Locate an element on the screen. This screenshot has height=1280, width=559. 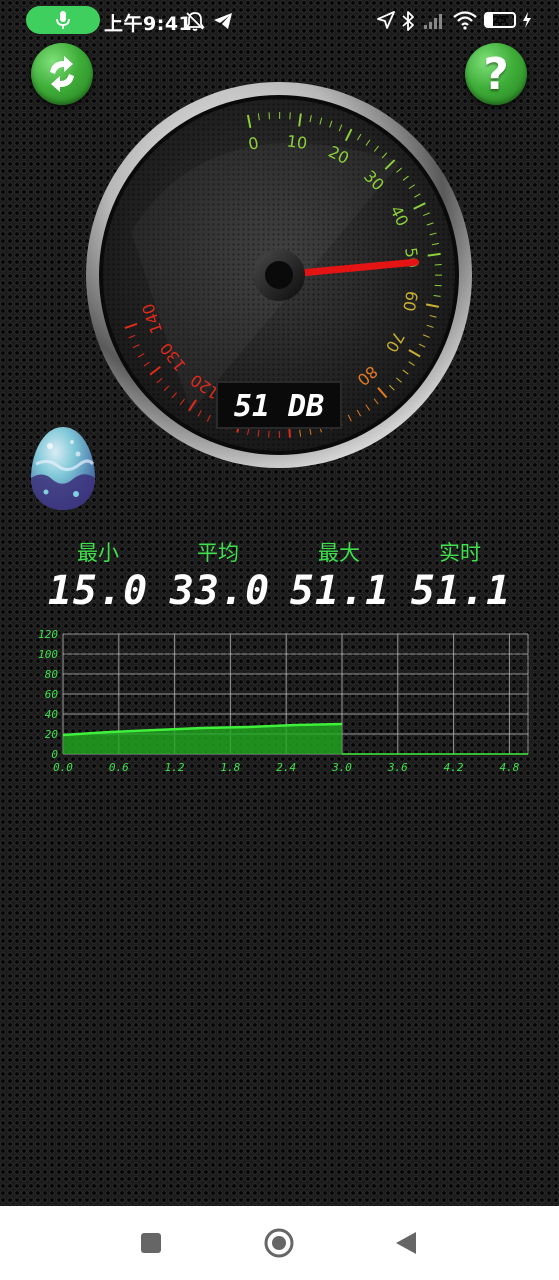
status-bar: 上午9:41 25 is located at coordinates (279, 21).